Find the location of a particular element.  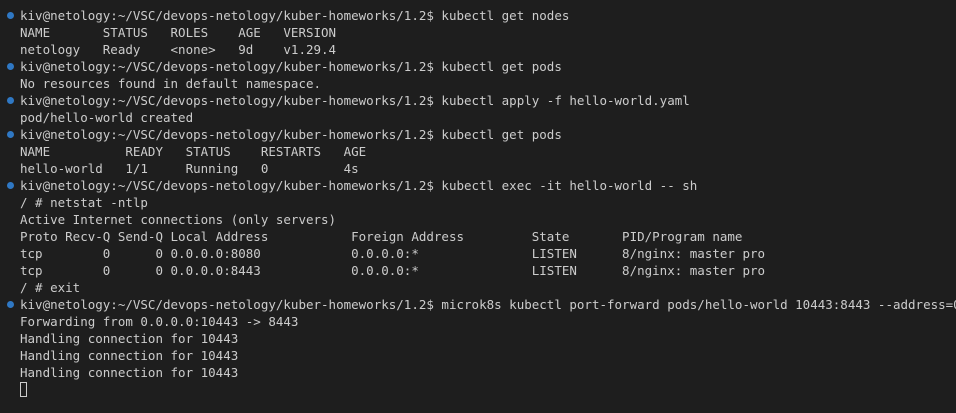

output-text: pod/hello-world created is located at coordinates (107, 117).